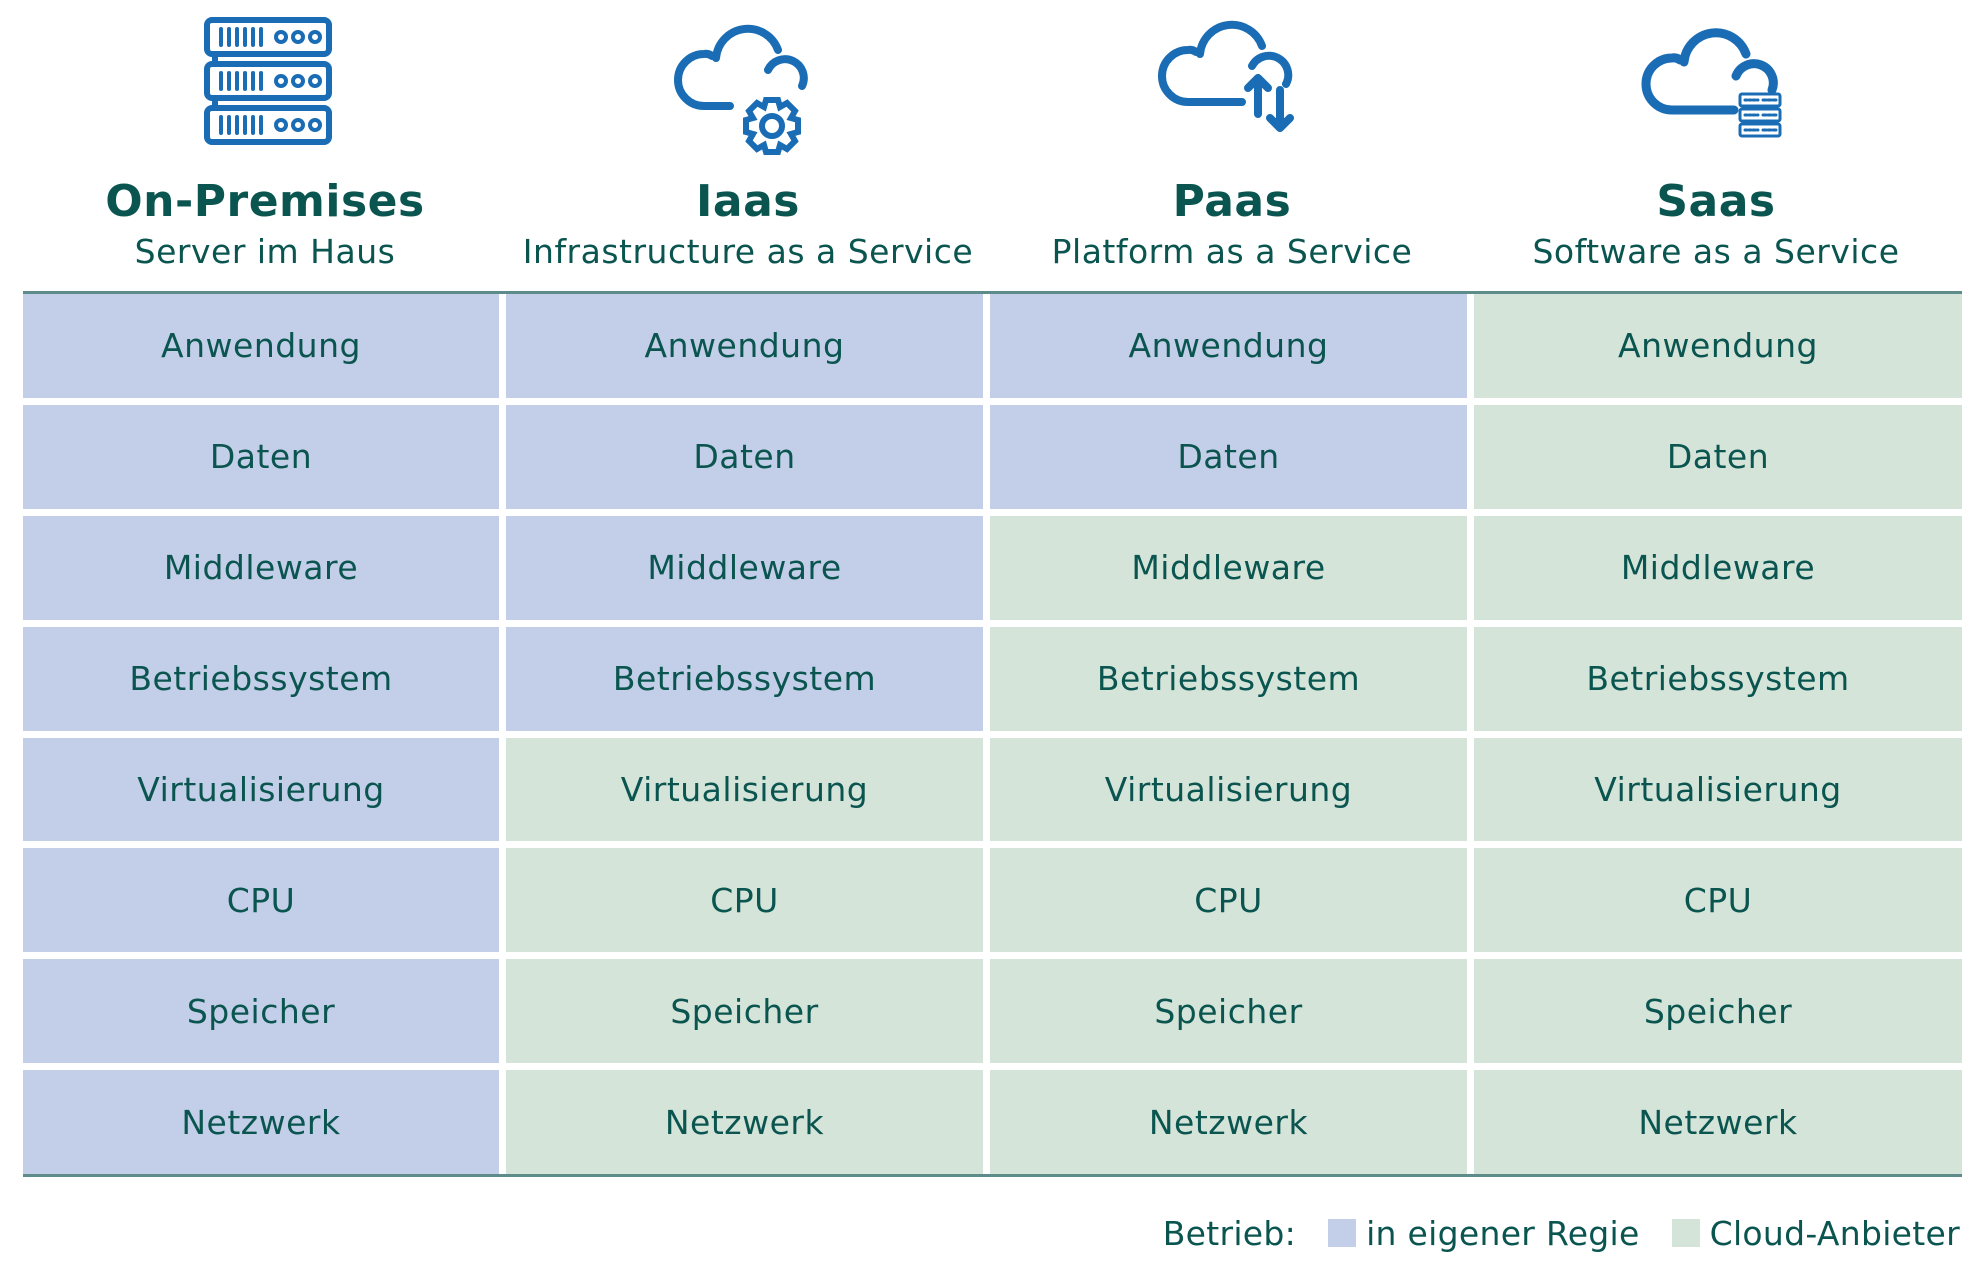 This screenshot has height=1263, width=1984. Describe the element at coordinates (1232, 251) in the screenshot. I see `column-subtitle: Platform as a Service` at that location.